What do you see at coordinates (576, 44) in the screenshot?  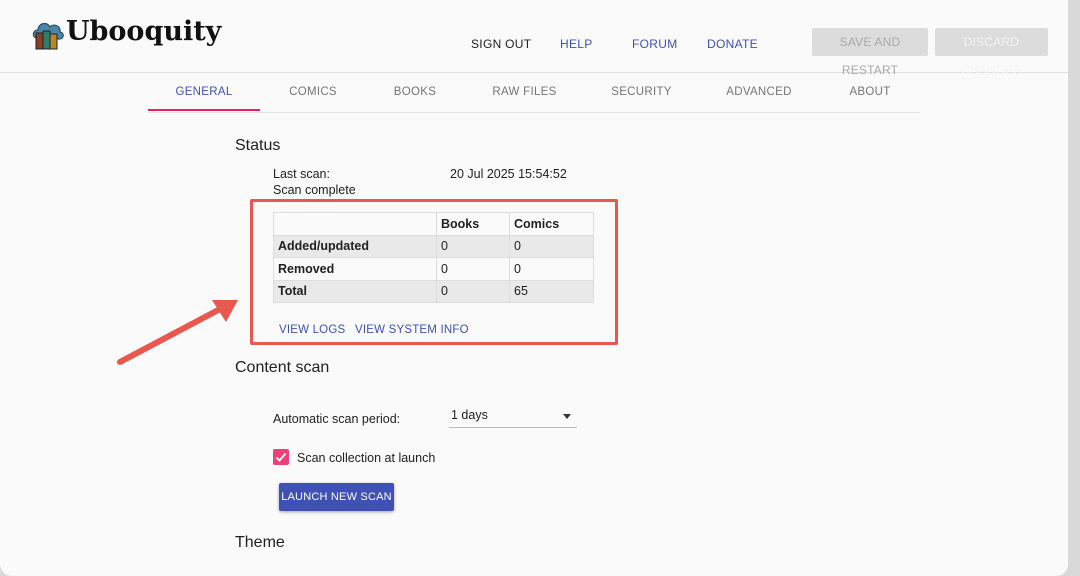 I see `help-link: HELP` at bounding box center [576, 44].